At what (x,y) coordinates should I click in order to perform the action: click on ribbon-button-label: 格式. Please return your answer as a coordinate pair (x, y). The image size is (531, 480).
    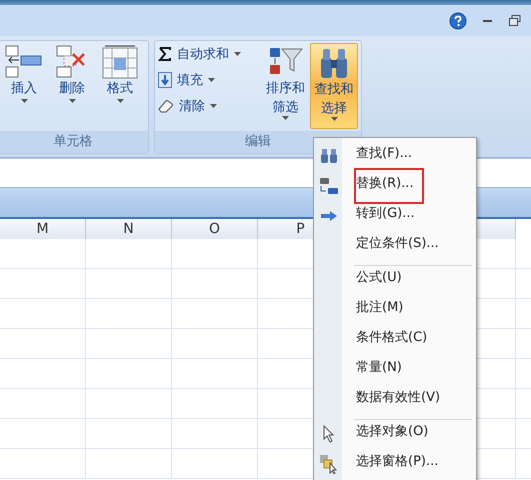
    Looking at the image, I should click on (120, 89).